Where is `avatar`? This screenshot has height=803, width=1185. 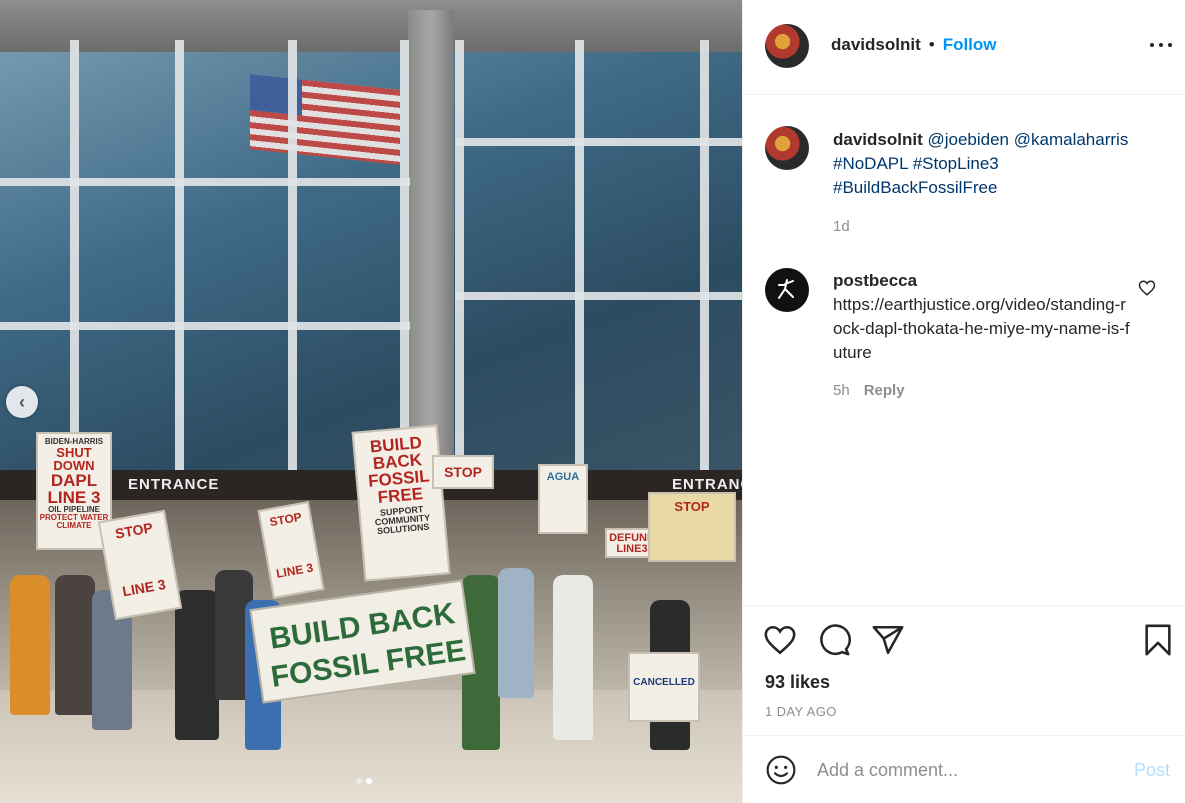
avatar is located at coordinates (787, 46).